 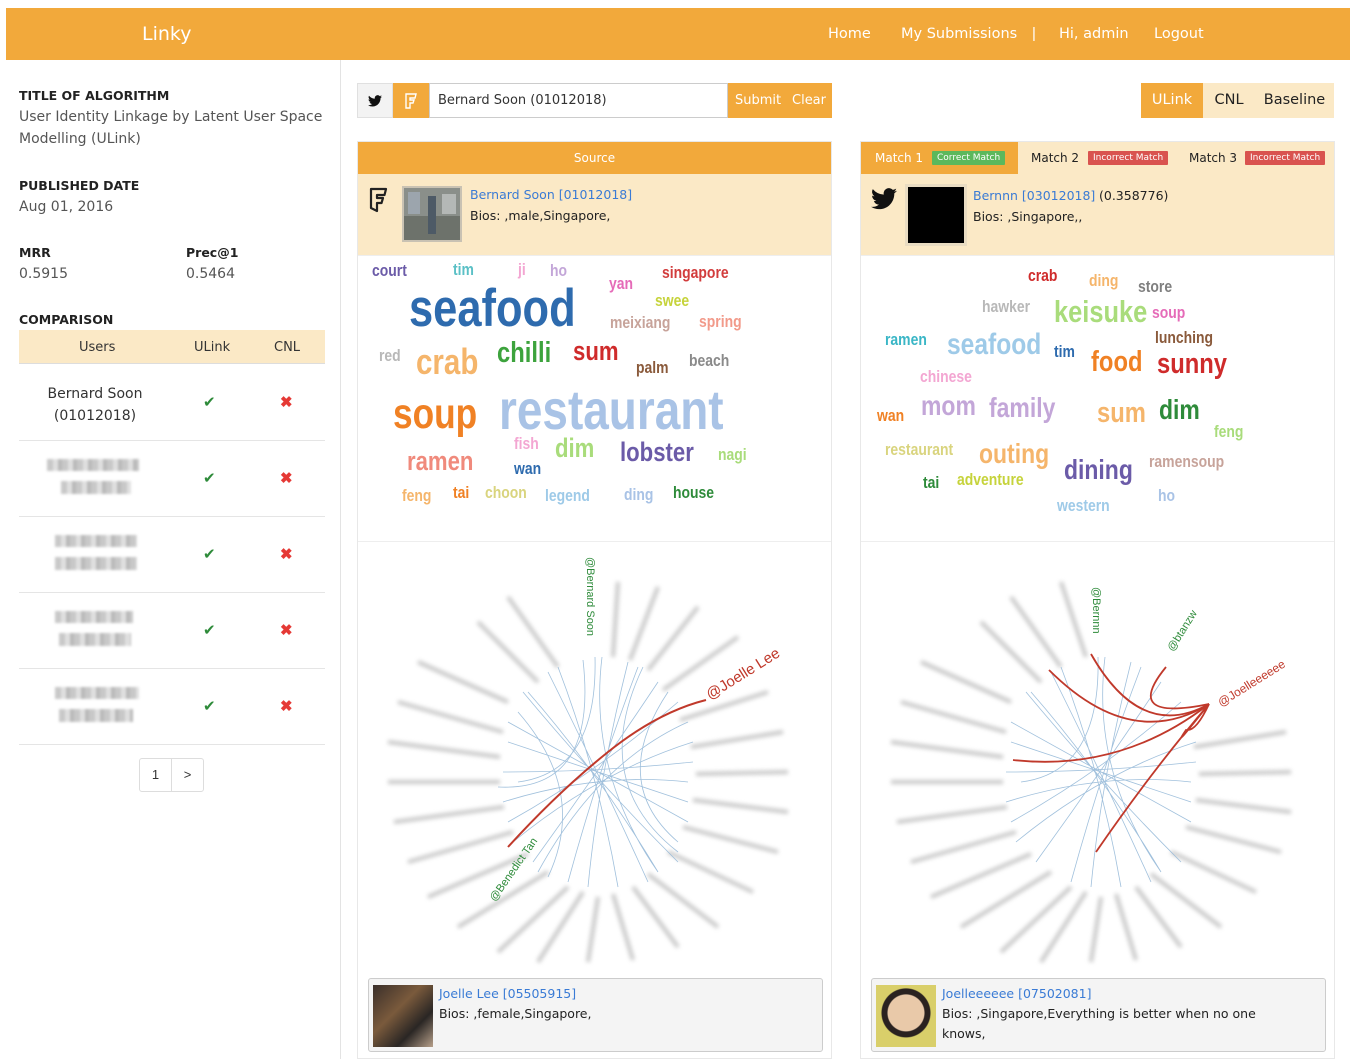 I want to click on word-adventure: adventure, so click(x=990, y=479).